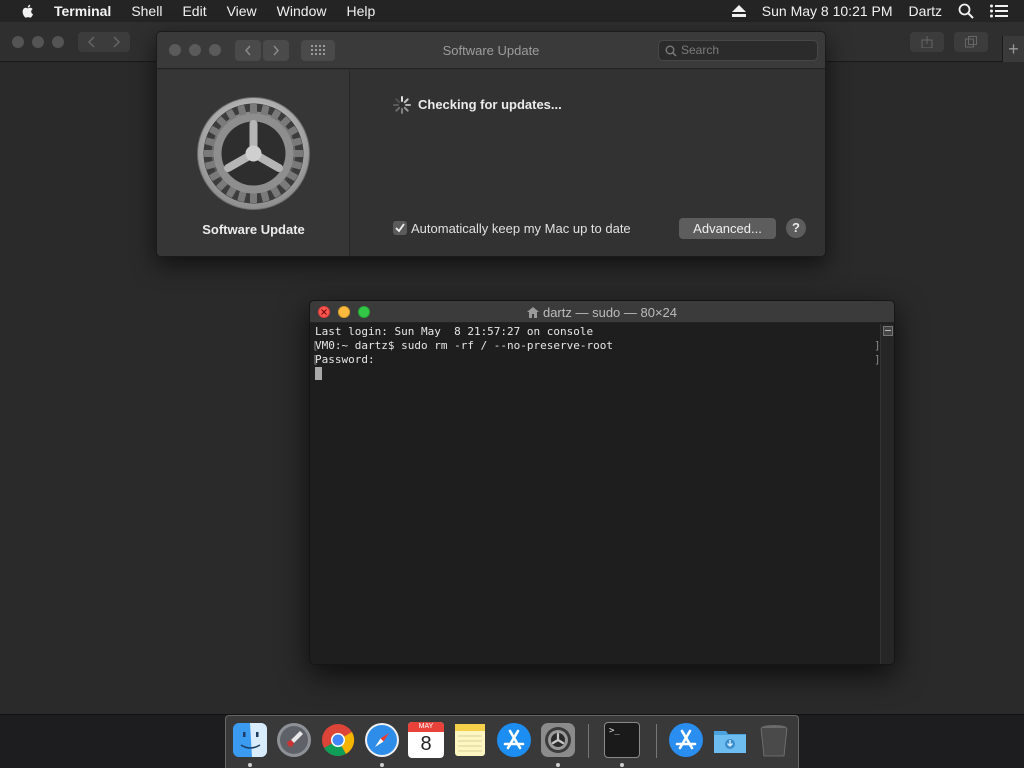  I want to click on bg-share-button, so click(927, 42).